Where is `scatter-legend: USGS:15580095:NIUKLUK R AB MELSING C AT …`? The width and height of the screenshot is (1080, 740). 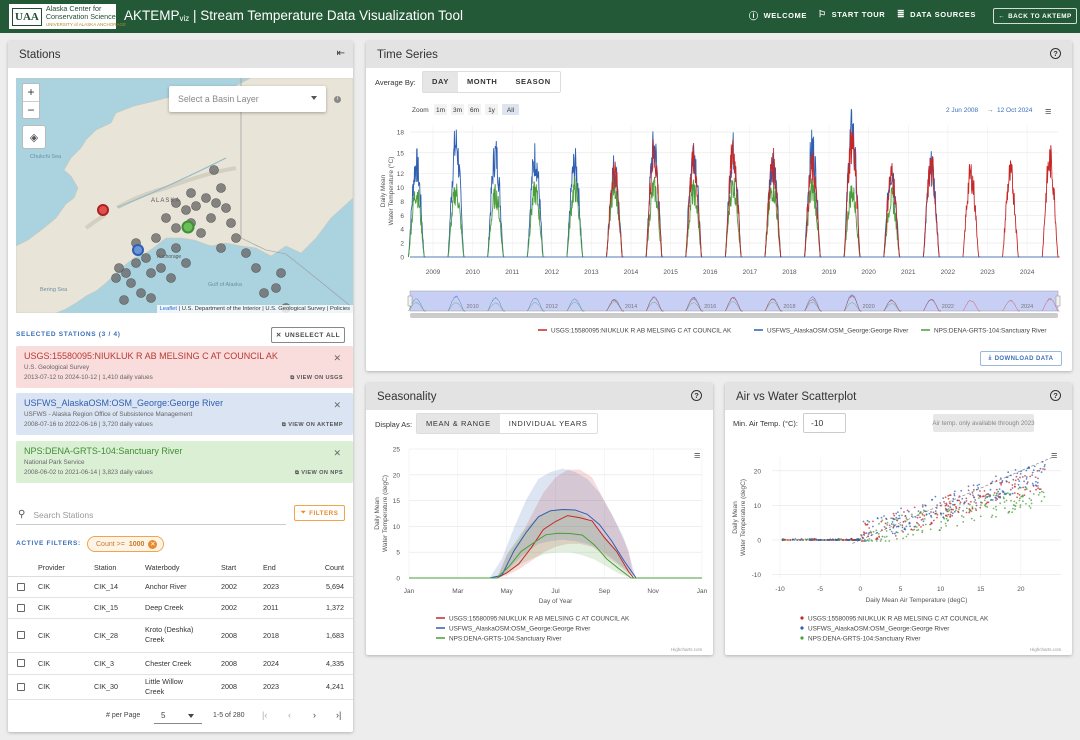
scatter-legend: USGS:15580095:NIUKLUK R AB MELSING C AT … is located at coordinates (894, 629).